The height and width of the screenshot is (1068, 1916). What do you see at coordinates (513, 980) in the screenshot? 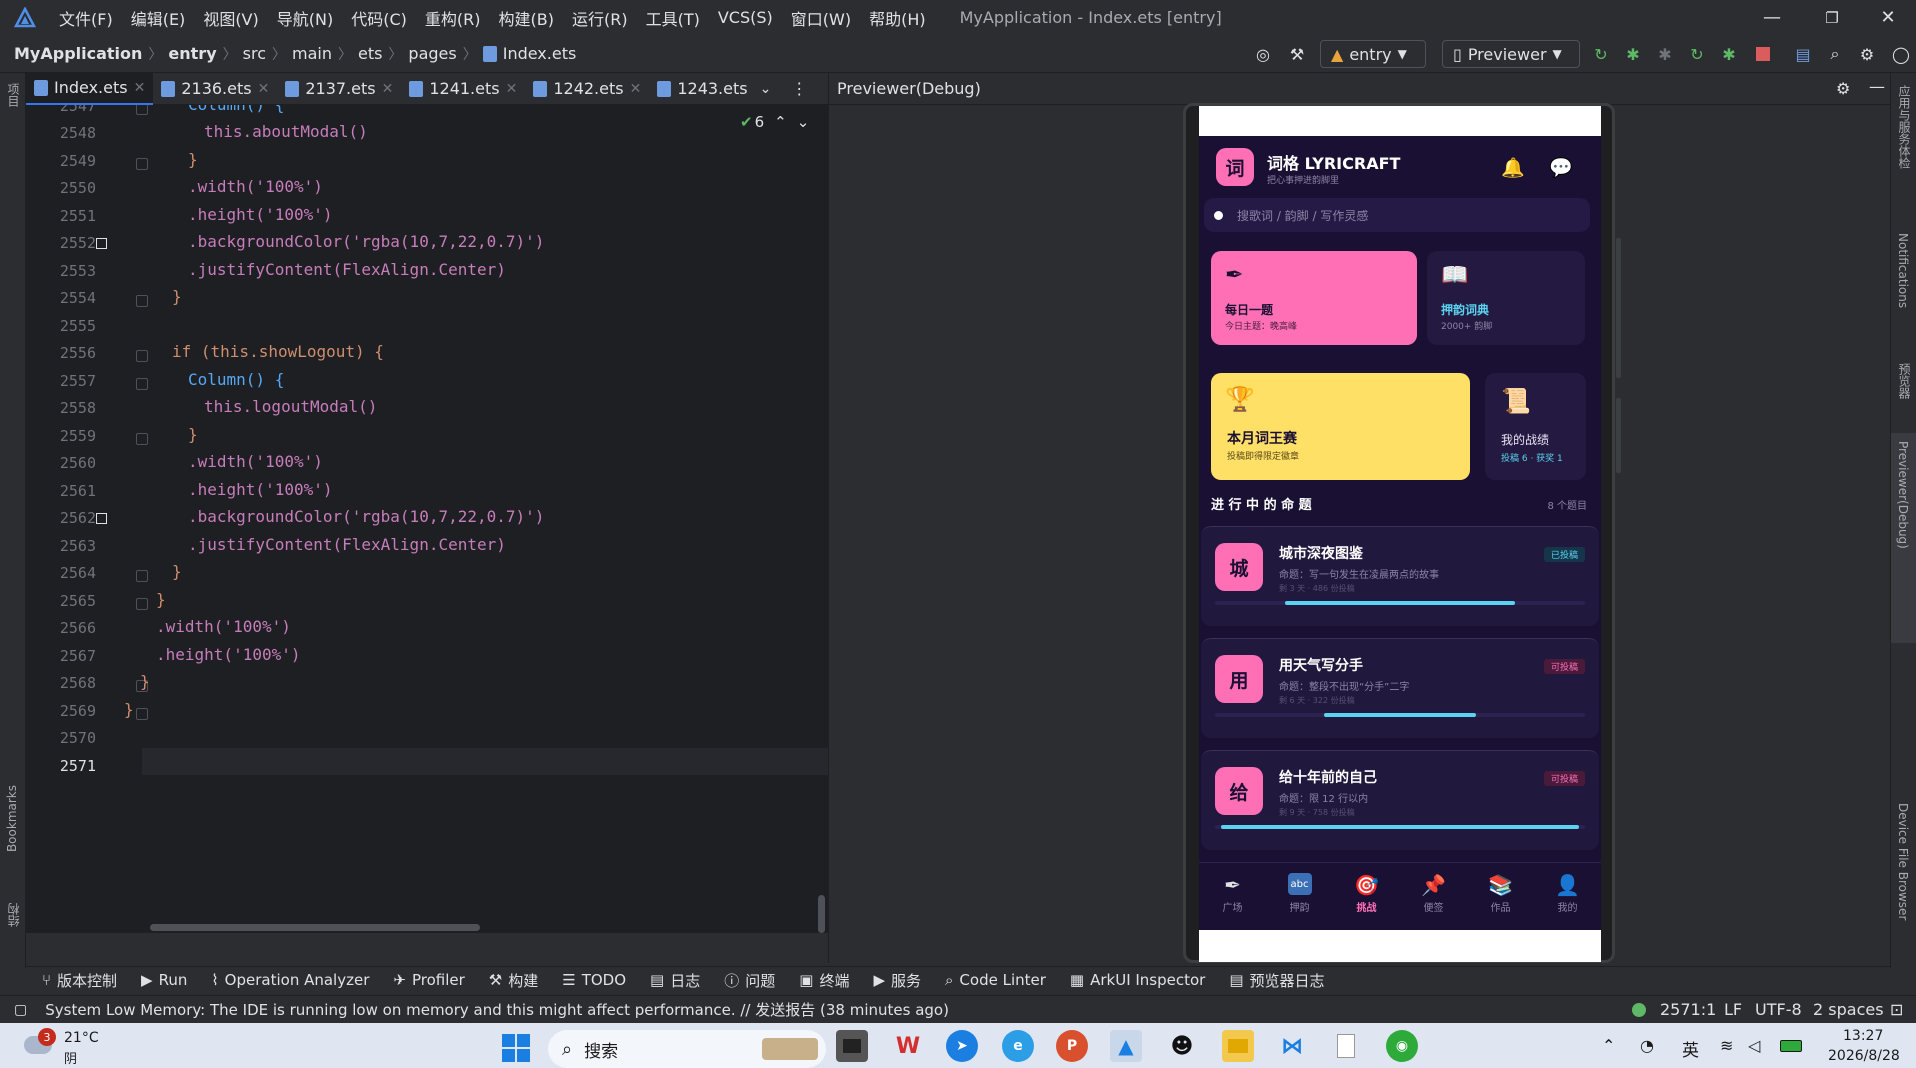
I see `tool-build: ⚒ 构建` at bounding box center [513, 980].